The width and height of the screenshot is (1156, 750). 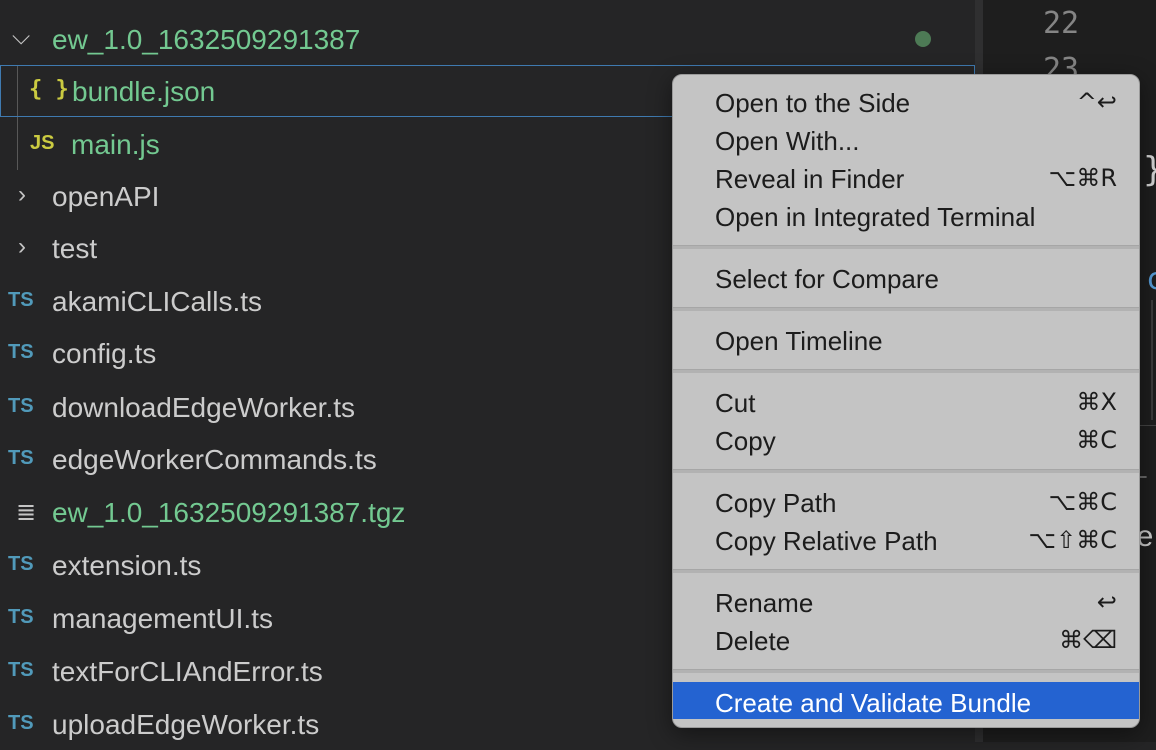 I want to click on file-label: downloadEdgeWorker.ts, so click(x=203, y=407).